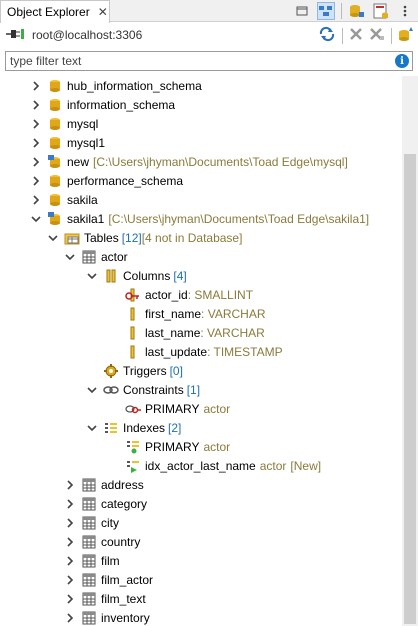 The image size is (418, 626). I want to click on close-icon: ✕, so click(103, 12).